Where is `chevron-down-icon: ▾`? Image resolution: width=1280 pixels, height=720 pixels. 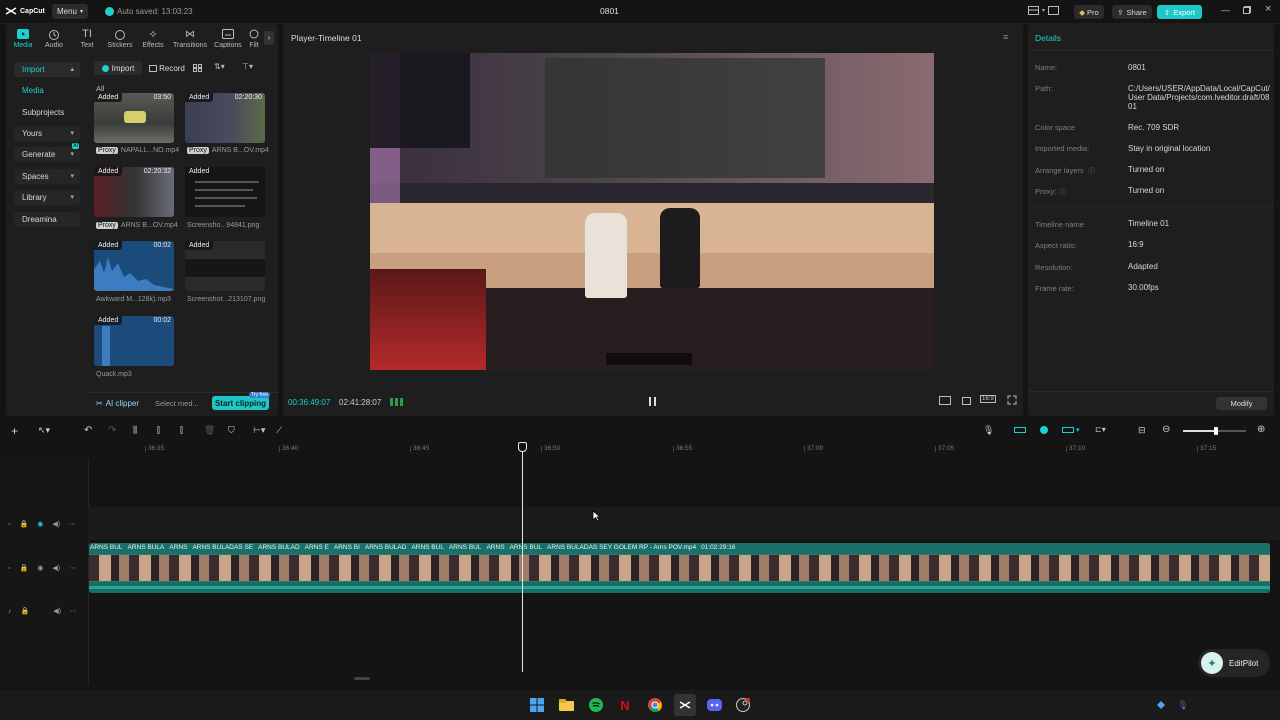 chevron-down-icon: ▾ is located at coordinates (1043, 10).